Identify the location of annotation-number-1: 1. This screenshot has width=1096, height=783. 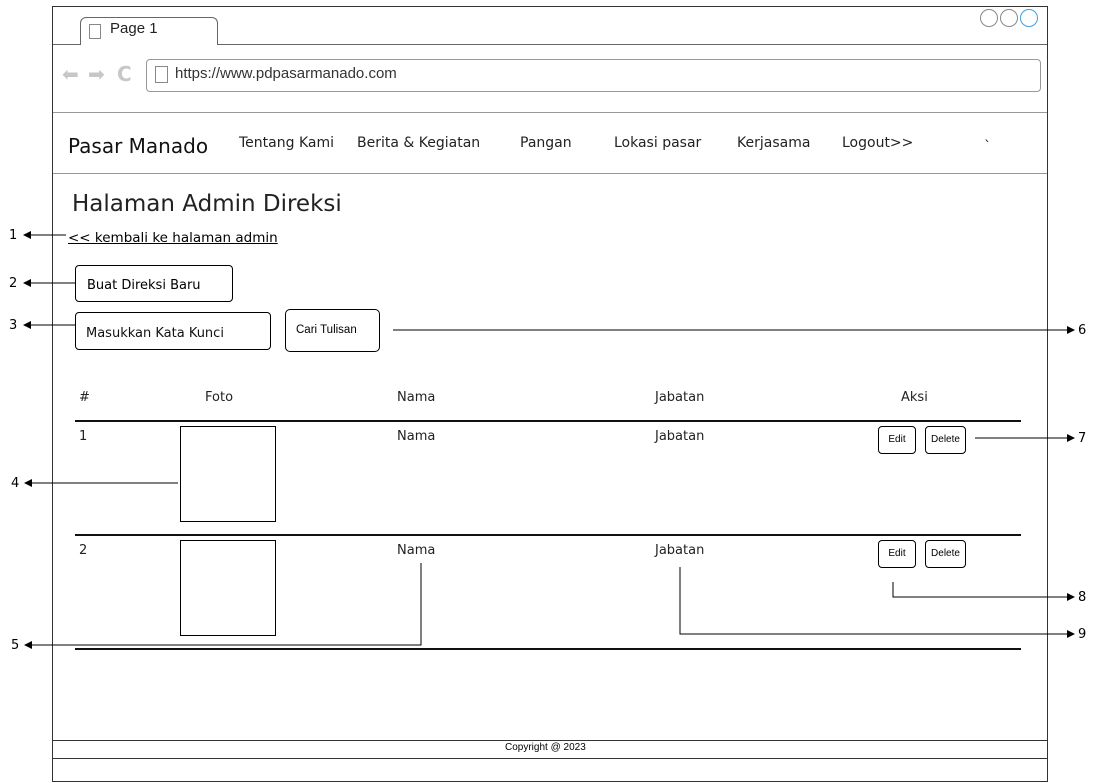
(13, 235).